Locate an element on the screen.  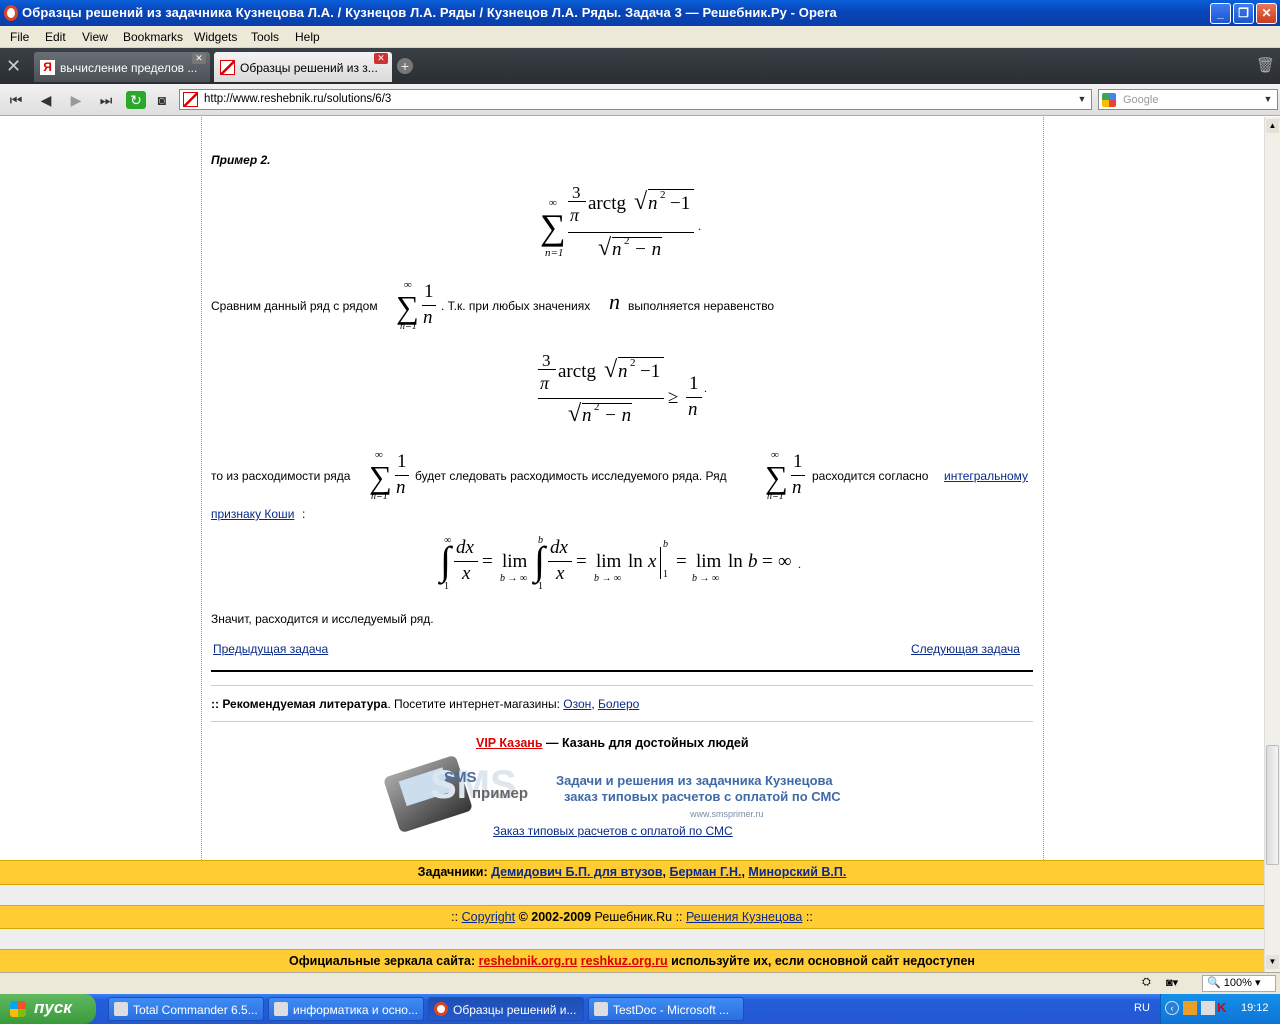
minorsky-link: Минорский В.П. is located at coordinates (797, 872).